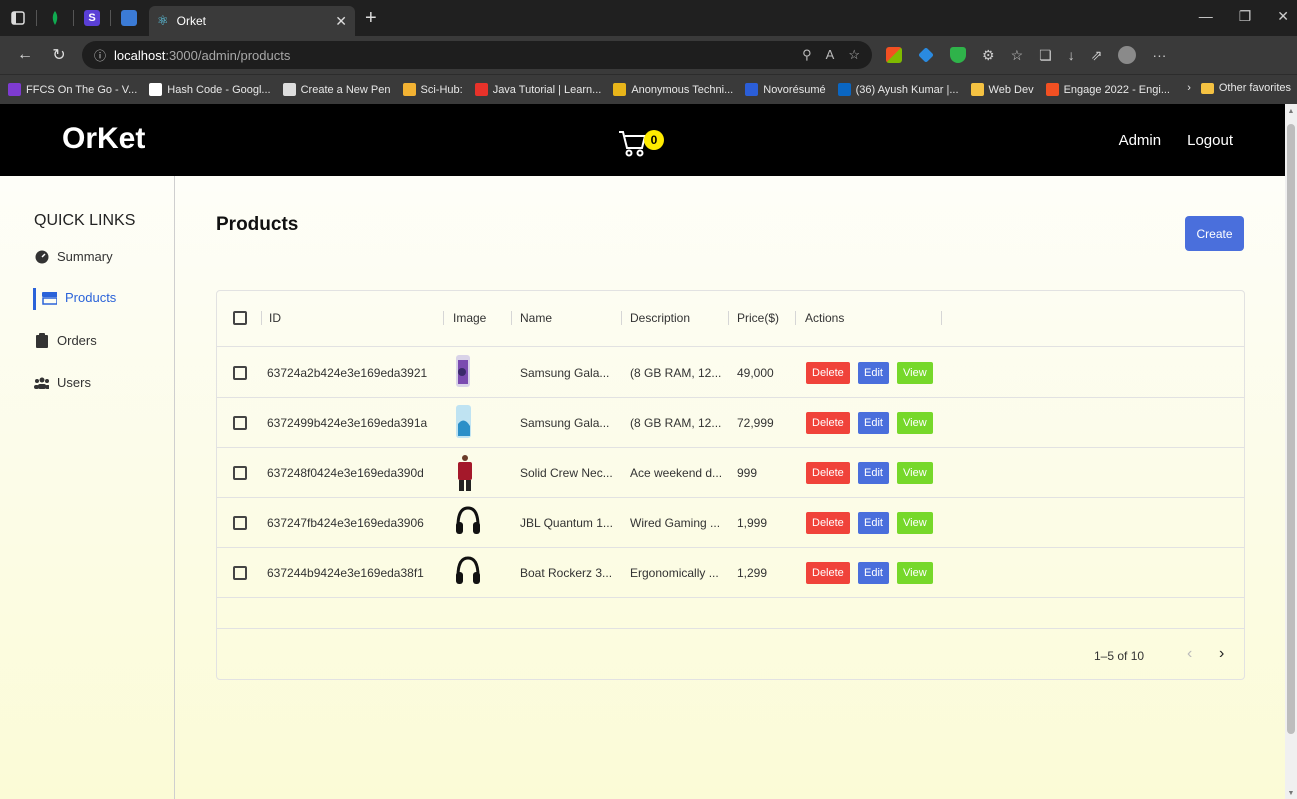 The width and height of the screenshot is (1297, 799). I want to click on share-icon: ⇗, so click(1097, 55).